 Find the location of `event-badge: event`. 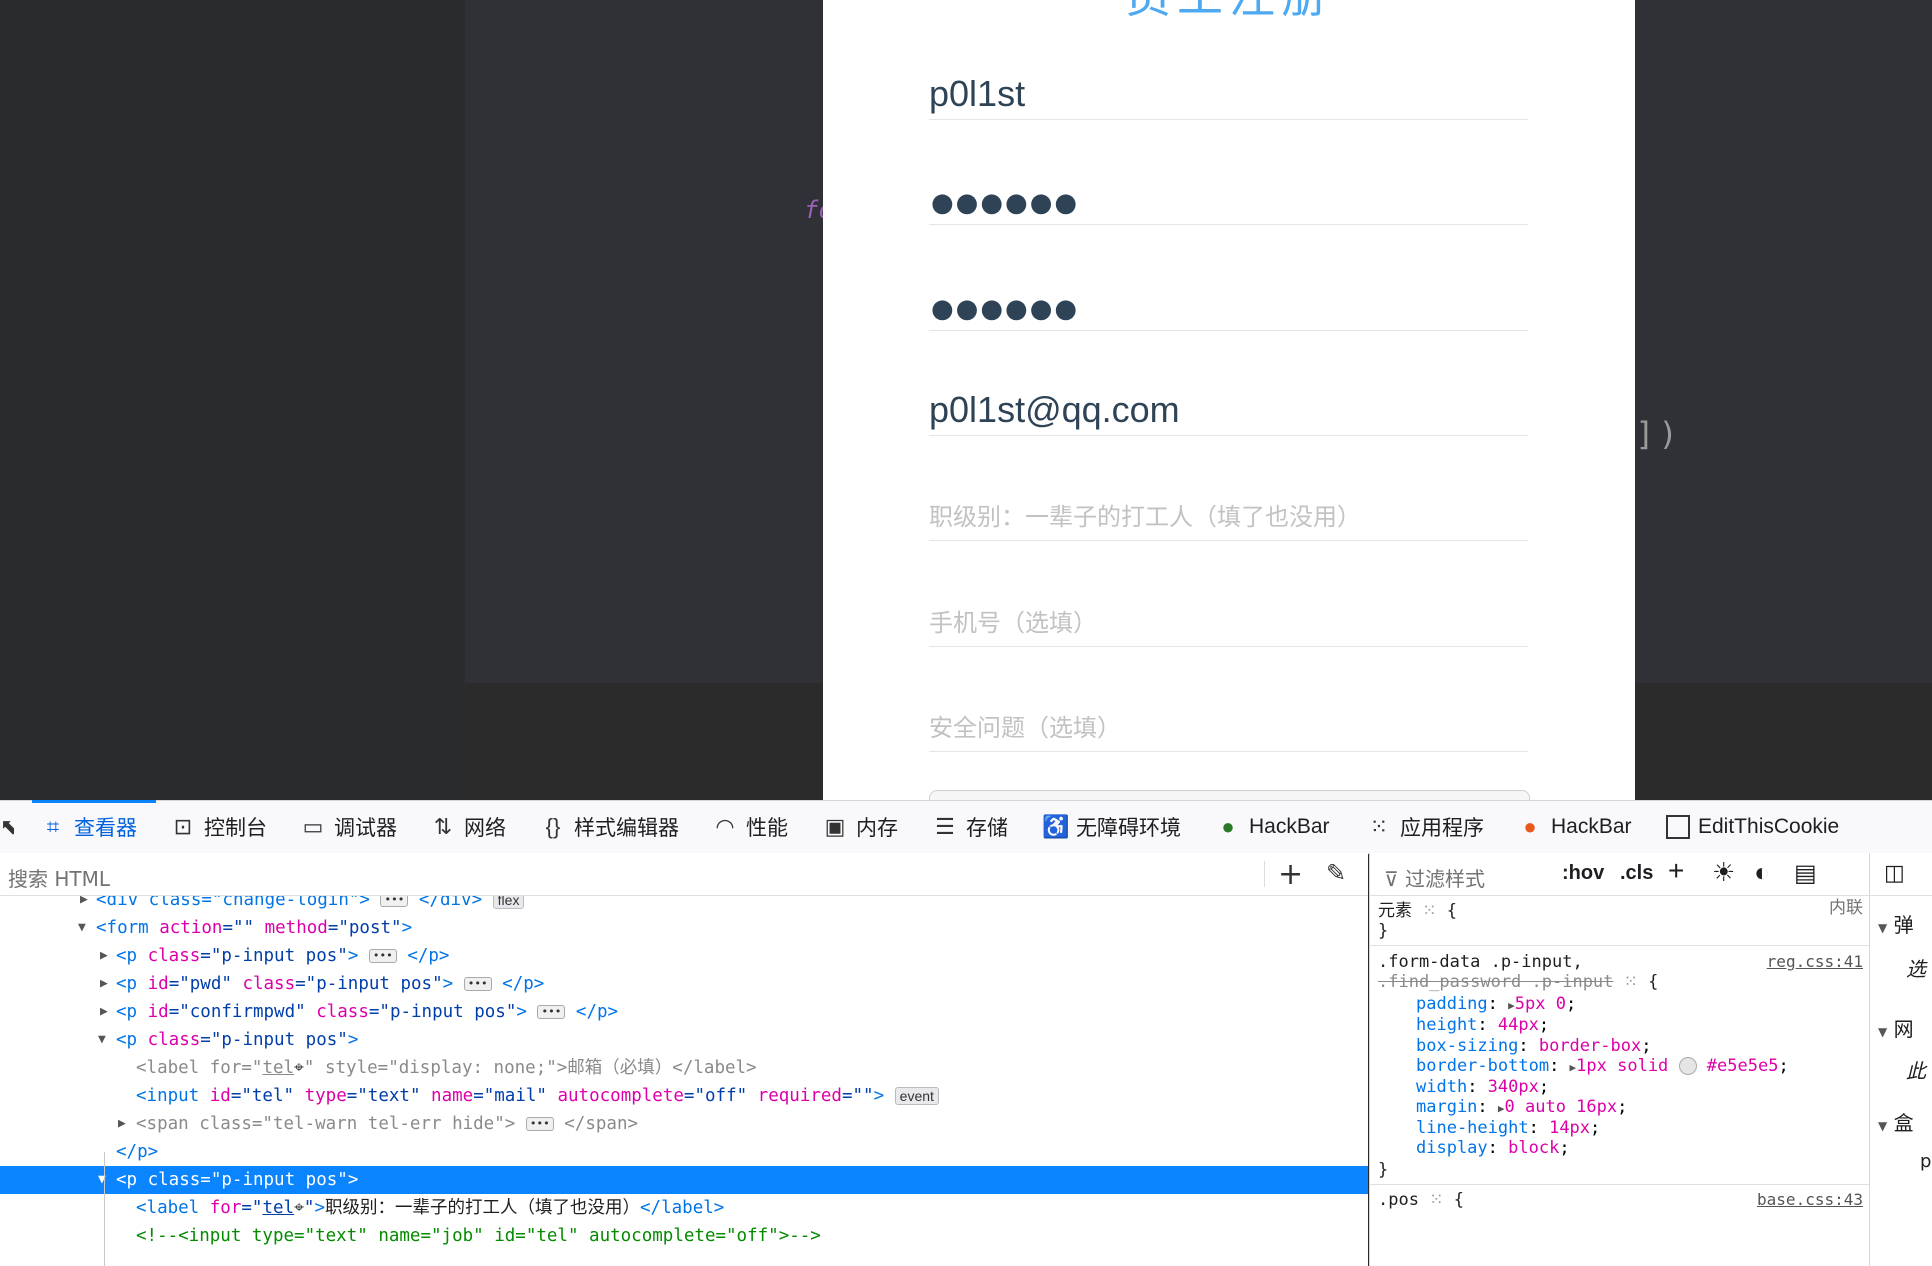

event-badge: event is located at coordinates (916, 1096).